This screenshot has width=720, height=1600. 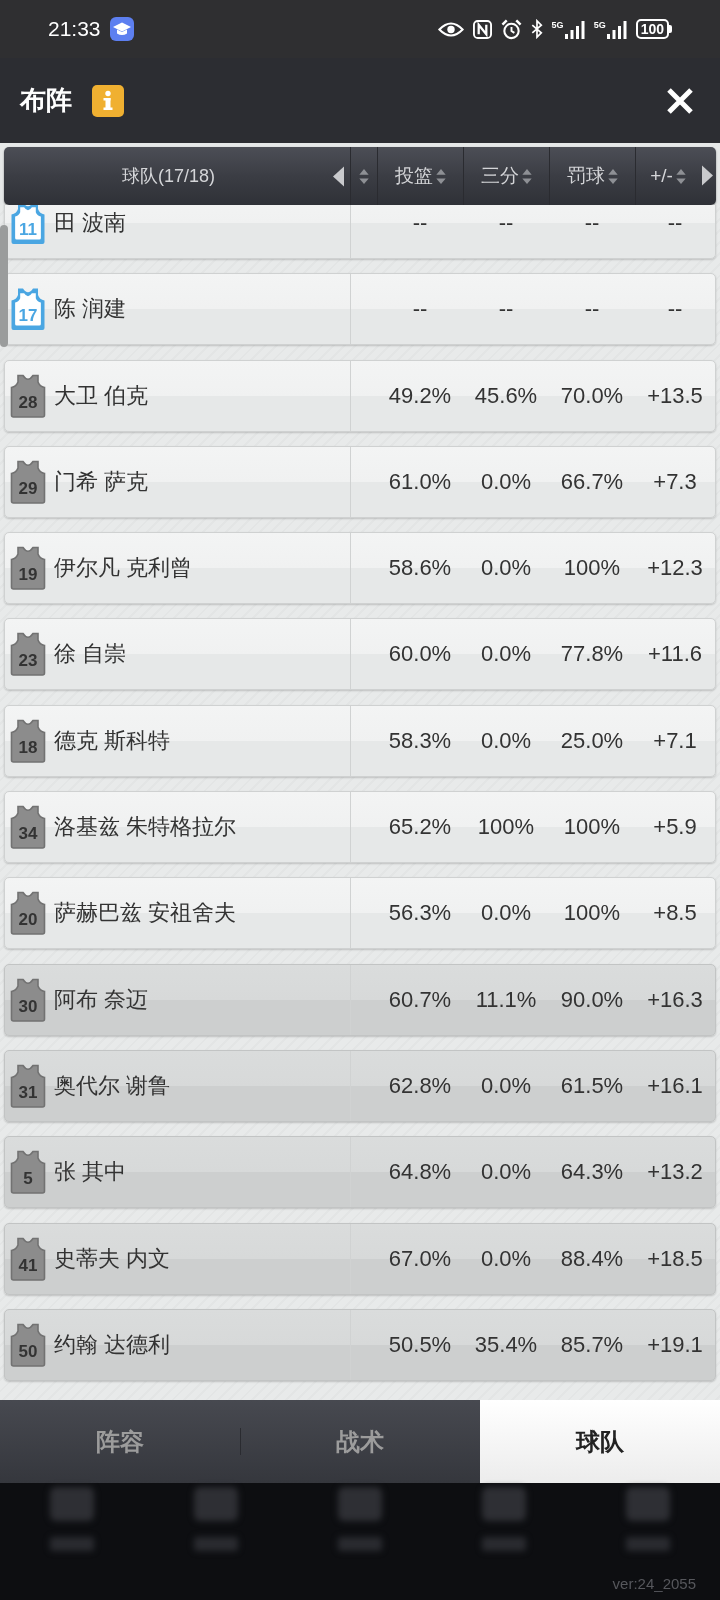 What do you see at coordinates (674, 654) in the screenshot?
I see `stat-value: +11.6` at bounding box center [674, 654].